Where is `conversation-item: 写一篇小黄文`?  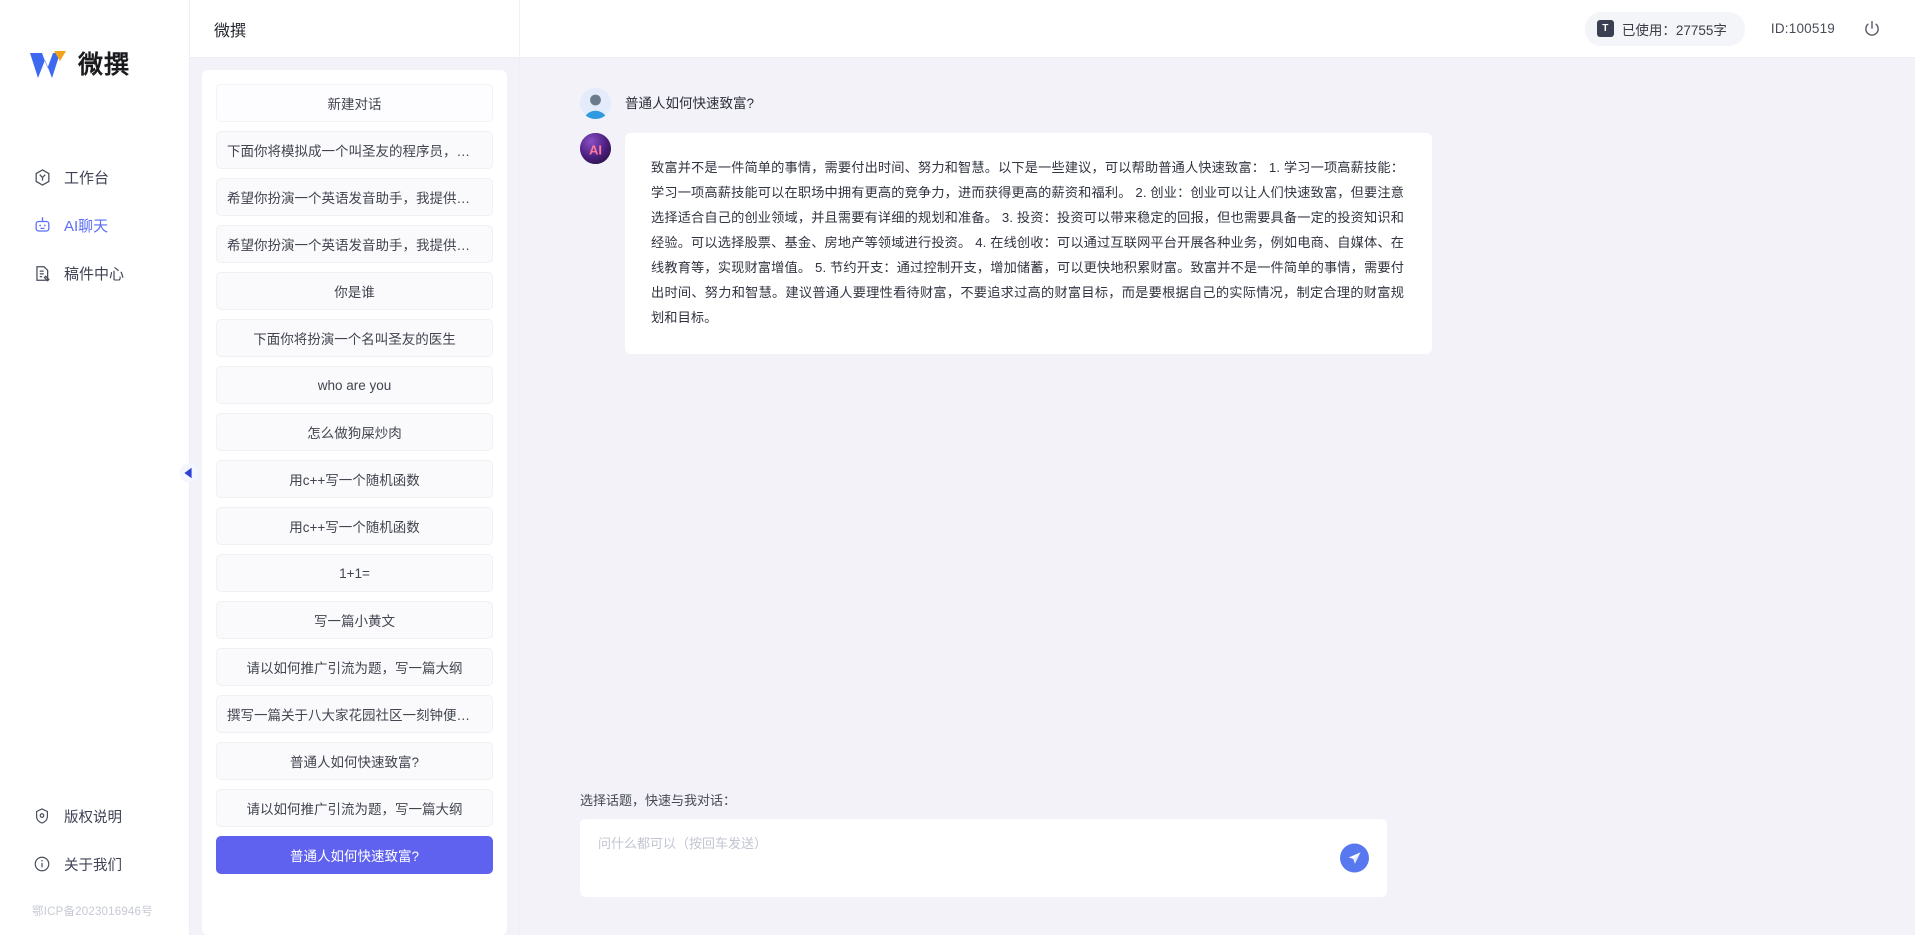
conversation-item: 写一篇小黄文 is located at coordinates (354, 620).